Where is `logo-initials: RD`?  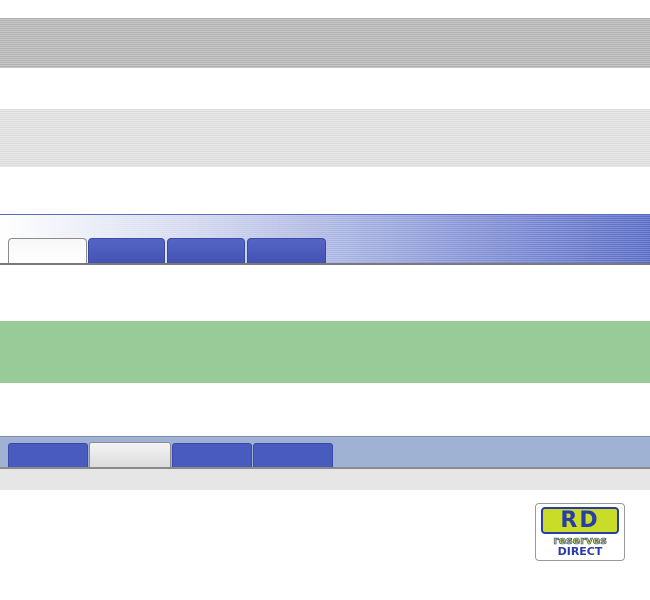
logo-initials: RD is located at coordinates (580, 520).